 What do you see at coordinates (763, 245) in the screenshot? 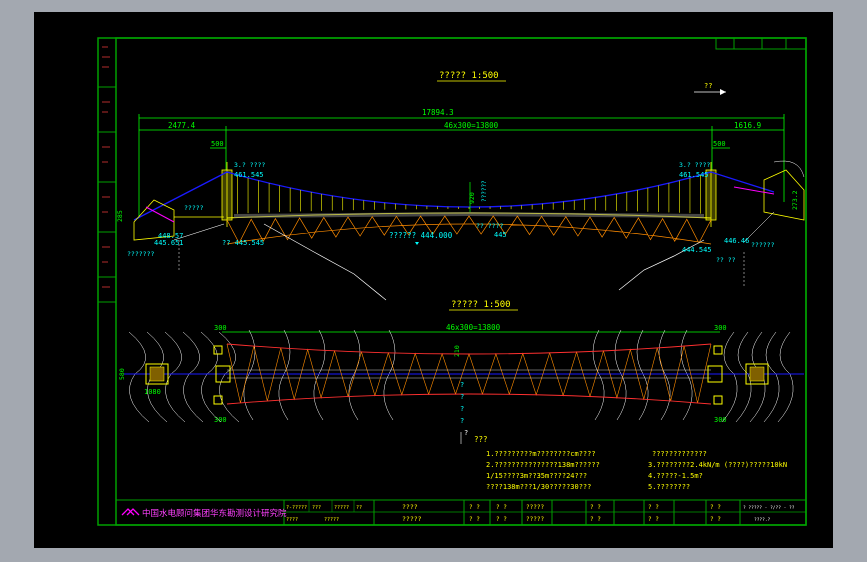
I see `right-note: ??????` at bounding box center [763, 245].